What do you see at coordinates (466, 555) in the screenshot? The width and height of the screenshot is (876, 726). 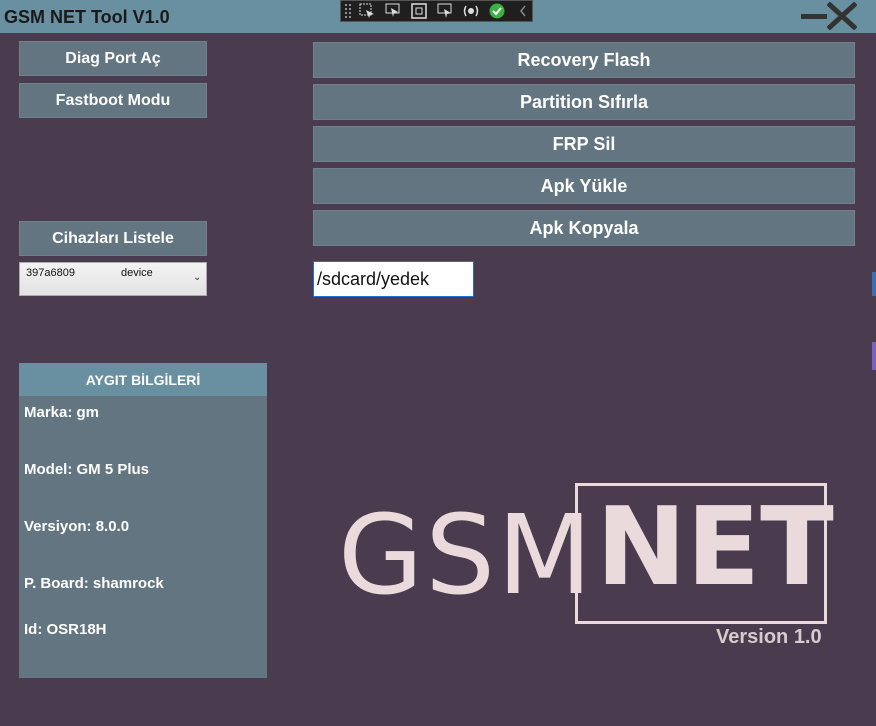 I see `logo-gsm-text: GSM` at bounding box center [466, 555].